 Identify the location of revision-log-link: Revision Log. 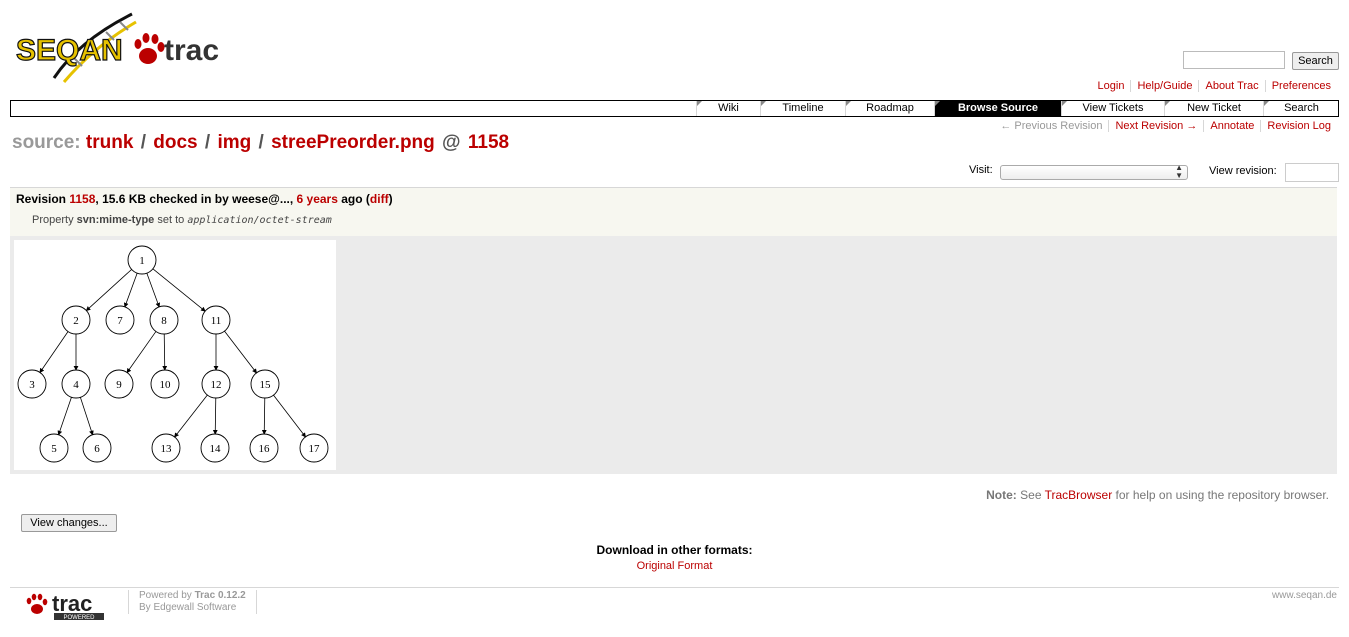
(1298, 126).